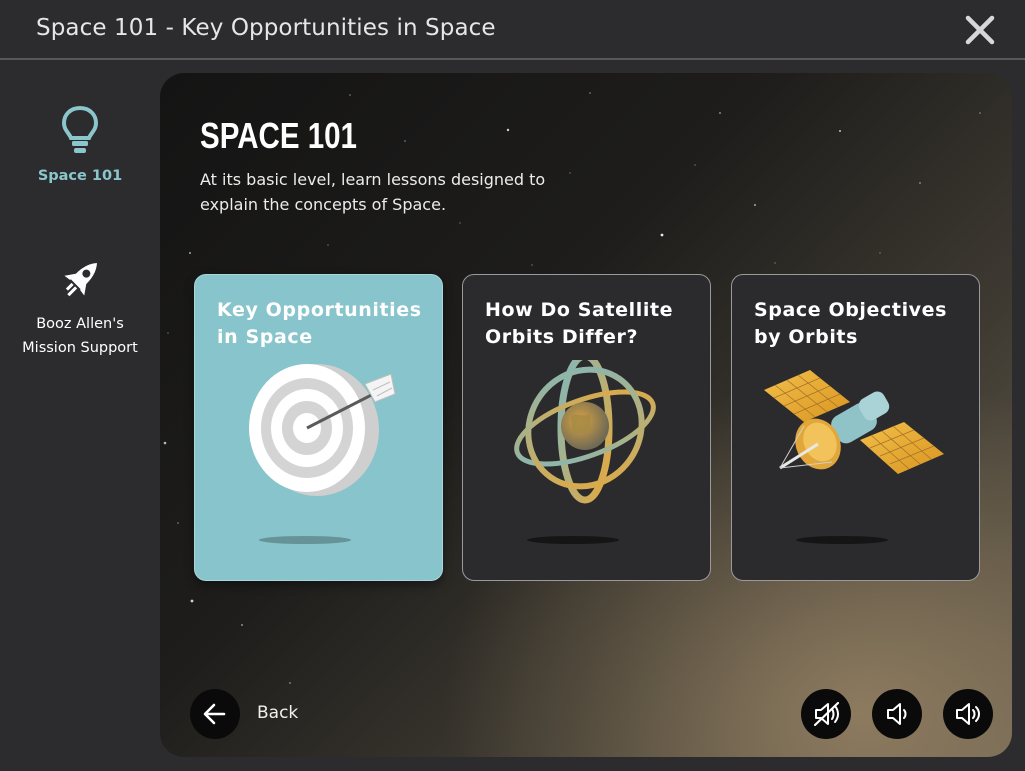 The image size is (1025, 771). What do you see at coordinates (80, 280) in the screenshot?
I see `rocket-icon` at bounding box center [80, 280].